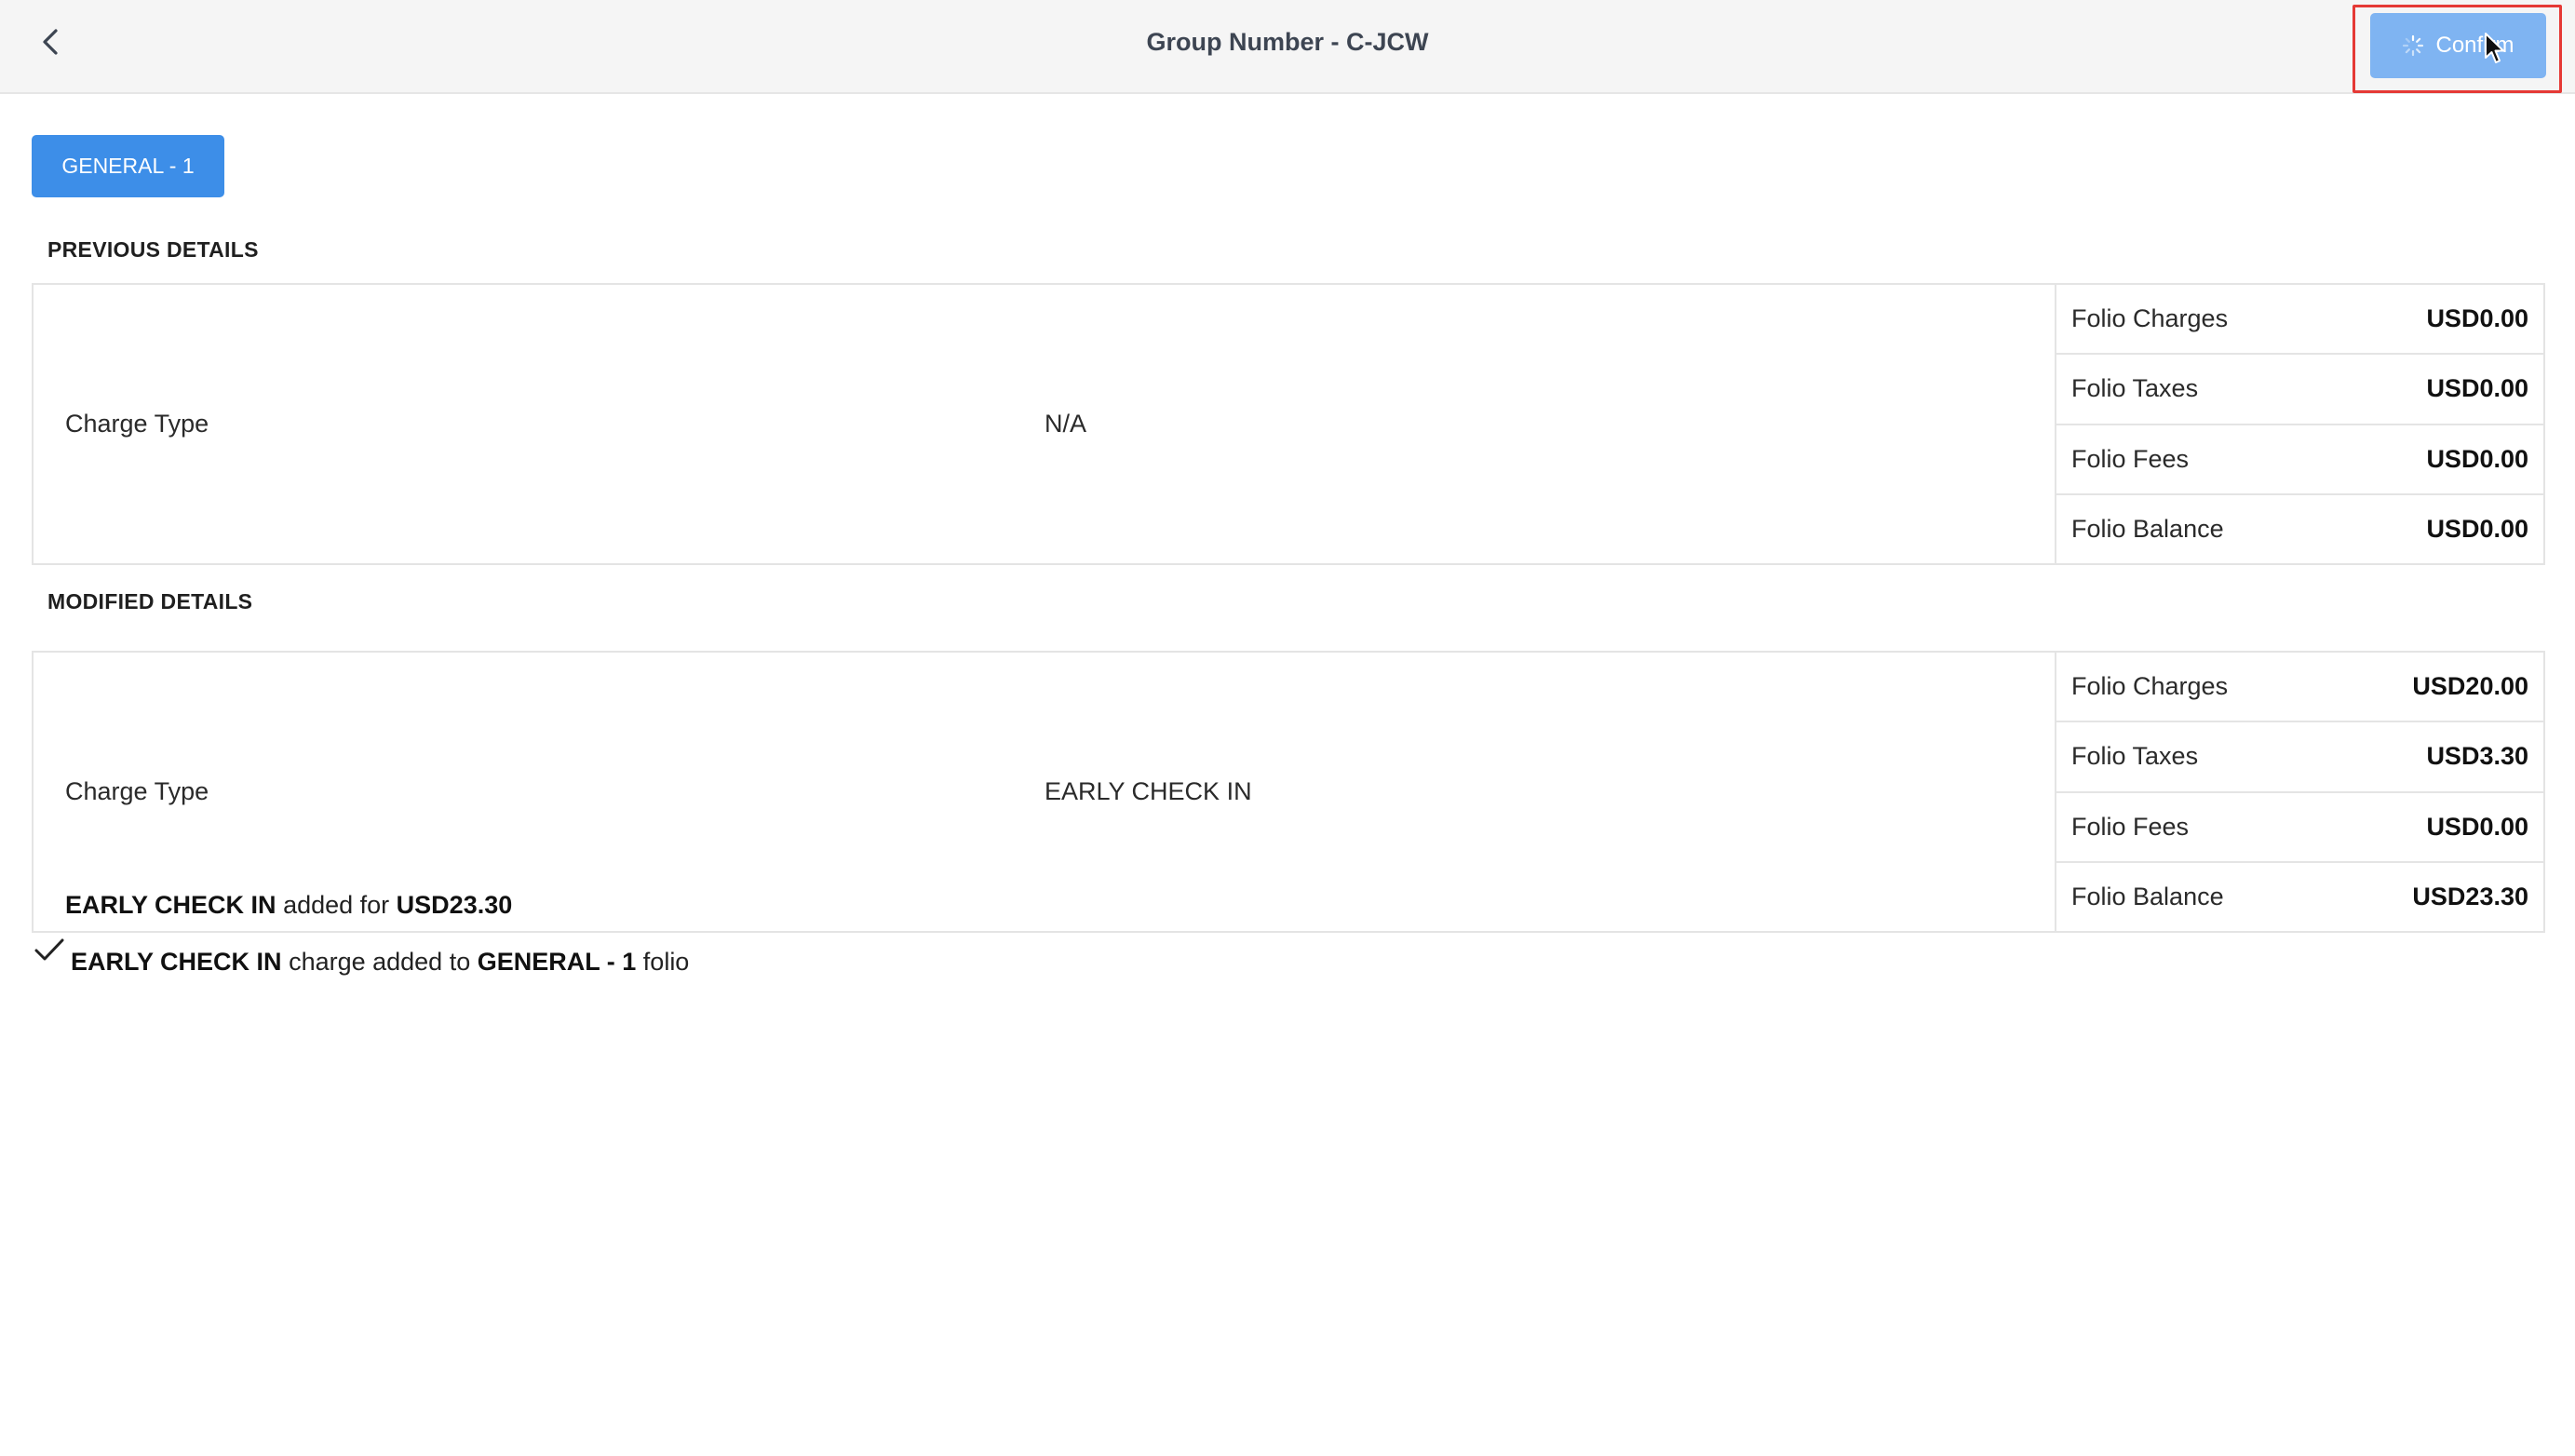  I want to click on top-bar: Group Number - C-JCW Confirm, so click(1287, 47).